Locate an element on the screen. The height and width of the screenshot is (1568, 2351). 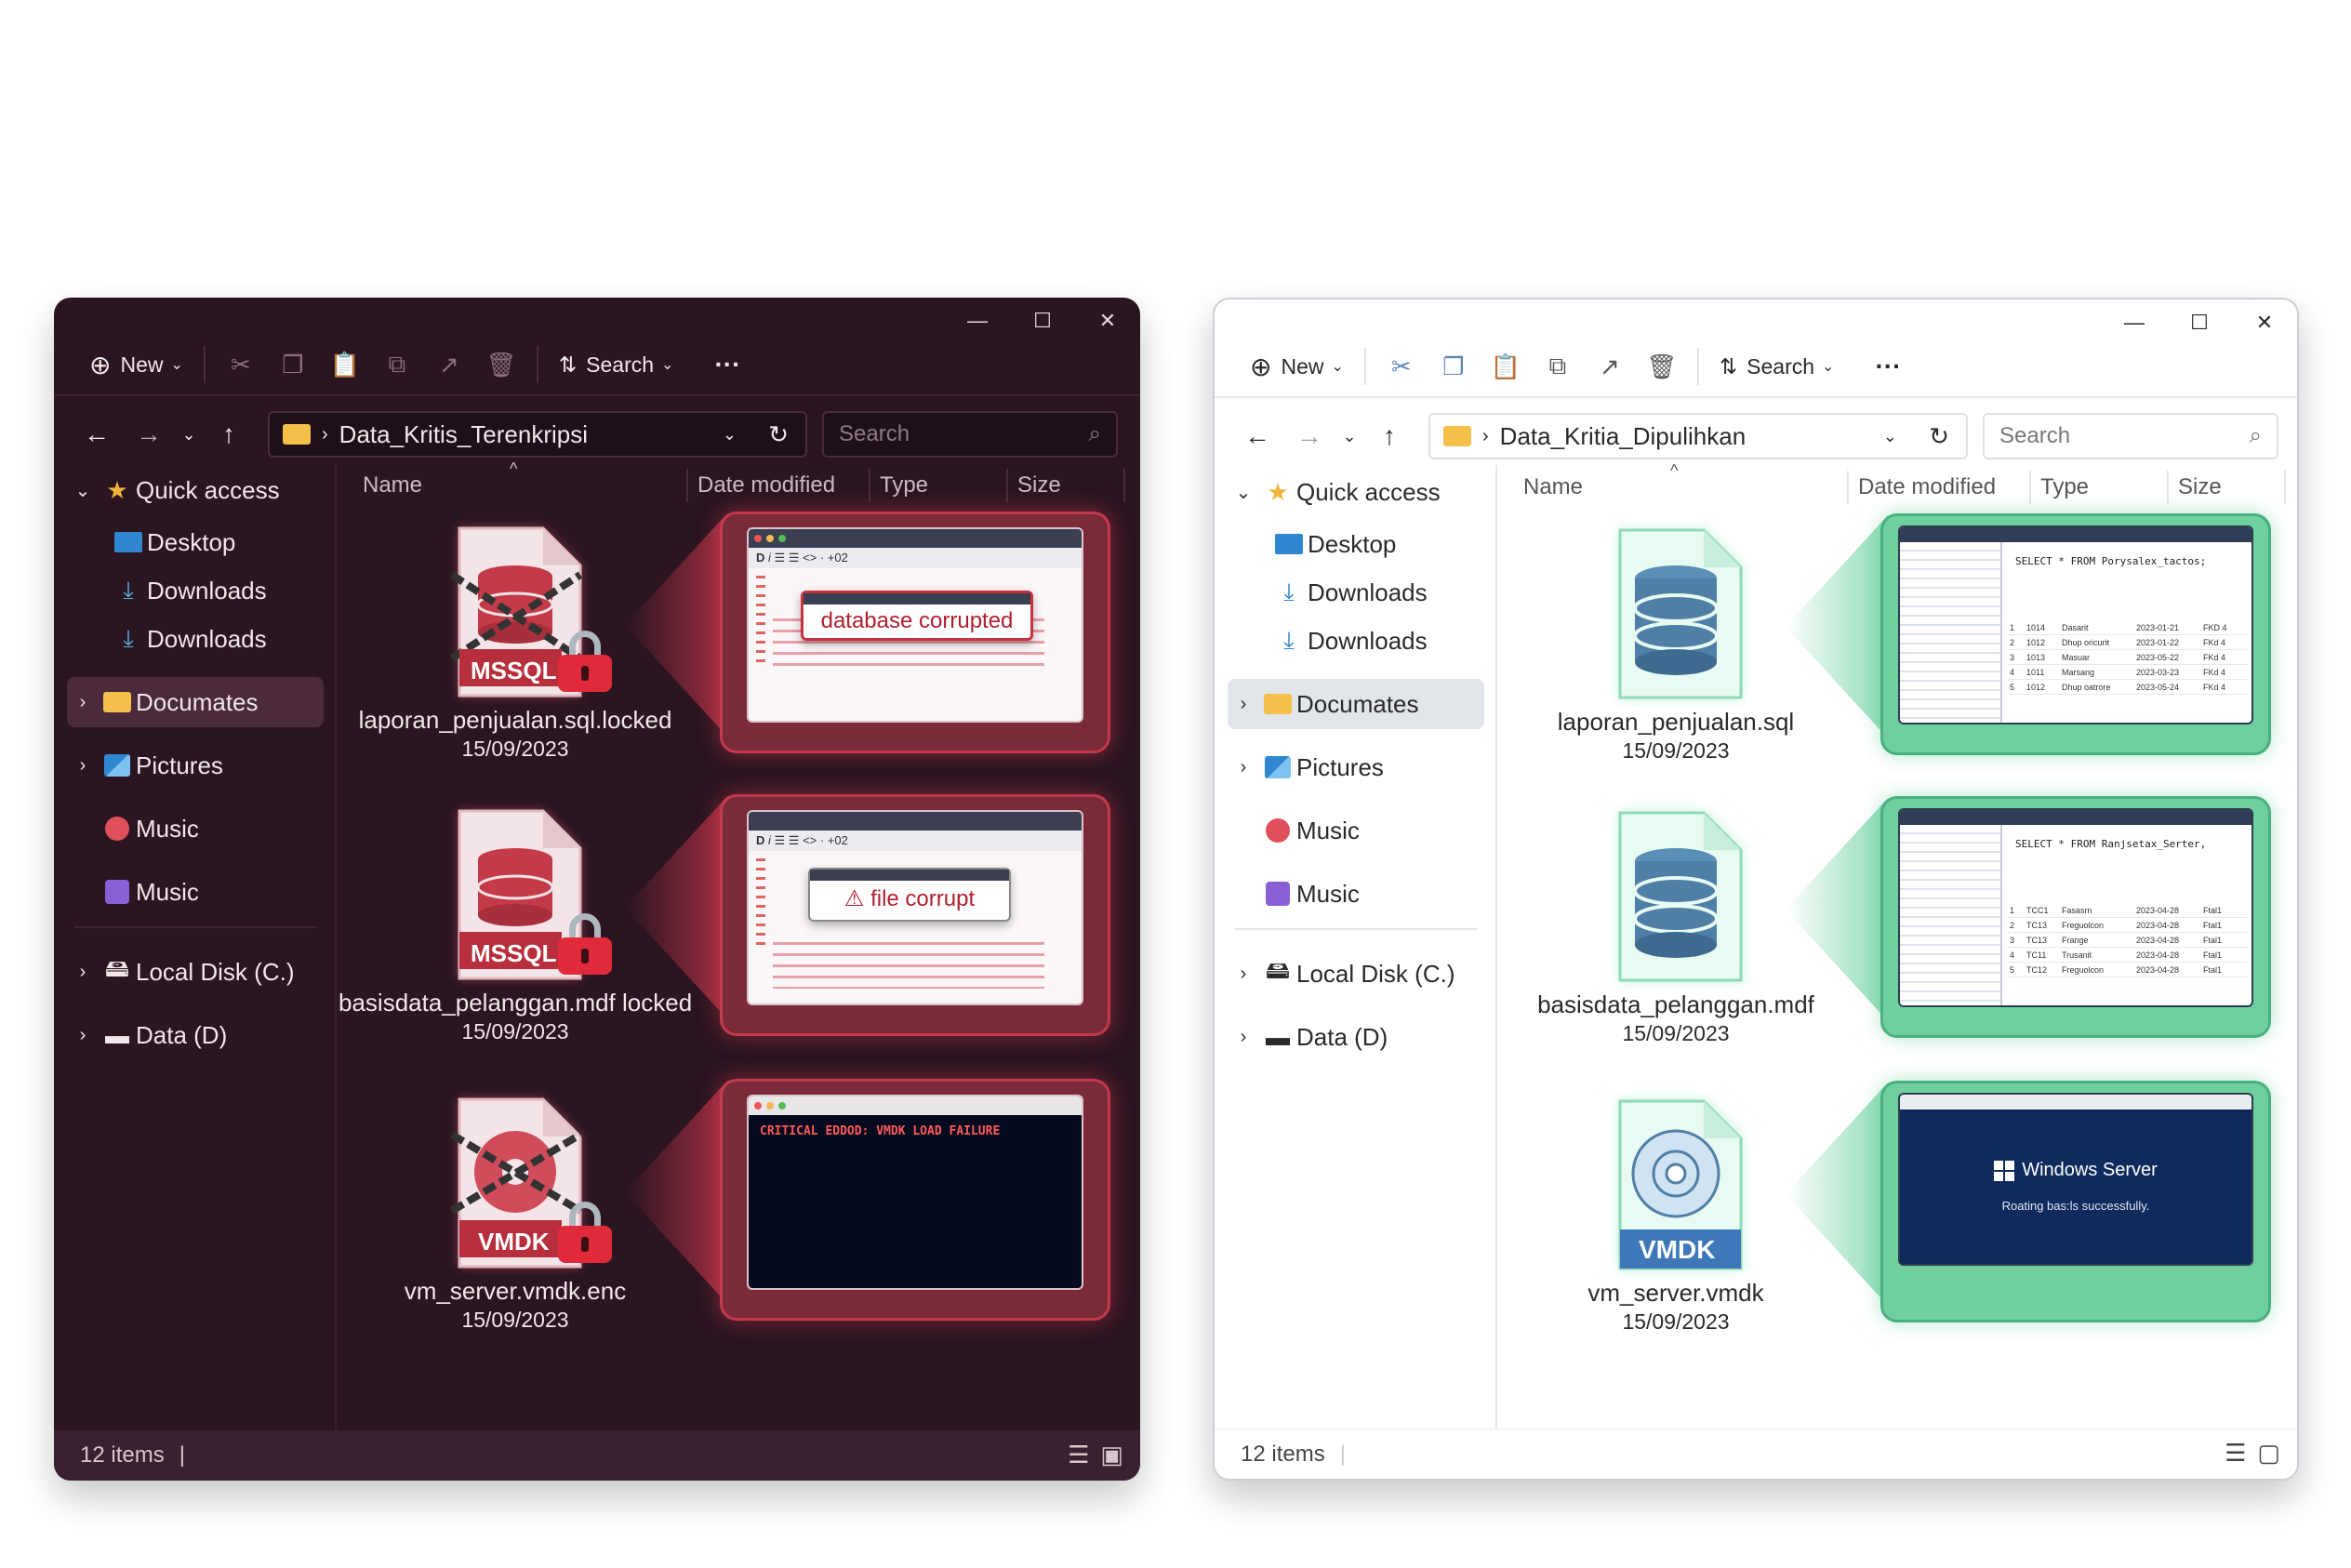
folder-icon is located at coordinates (297, 434).